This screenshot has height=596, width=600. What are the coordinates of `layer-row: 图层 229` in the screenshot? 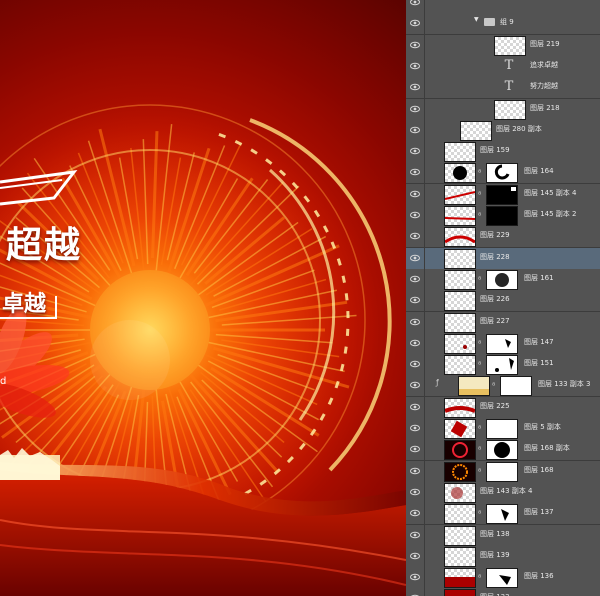 It's located at (503, 237).